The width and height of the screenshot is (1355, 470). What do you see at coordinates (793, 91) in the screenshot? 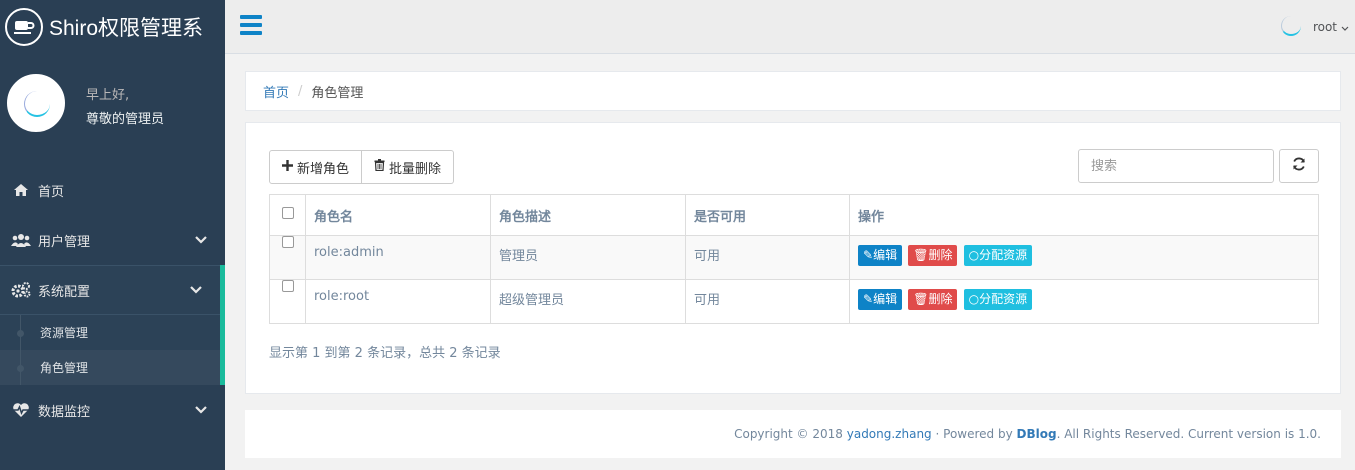
I see `breadcrumb: 首页 / 角色管理` at bounding box center [793, 91].